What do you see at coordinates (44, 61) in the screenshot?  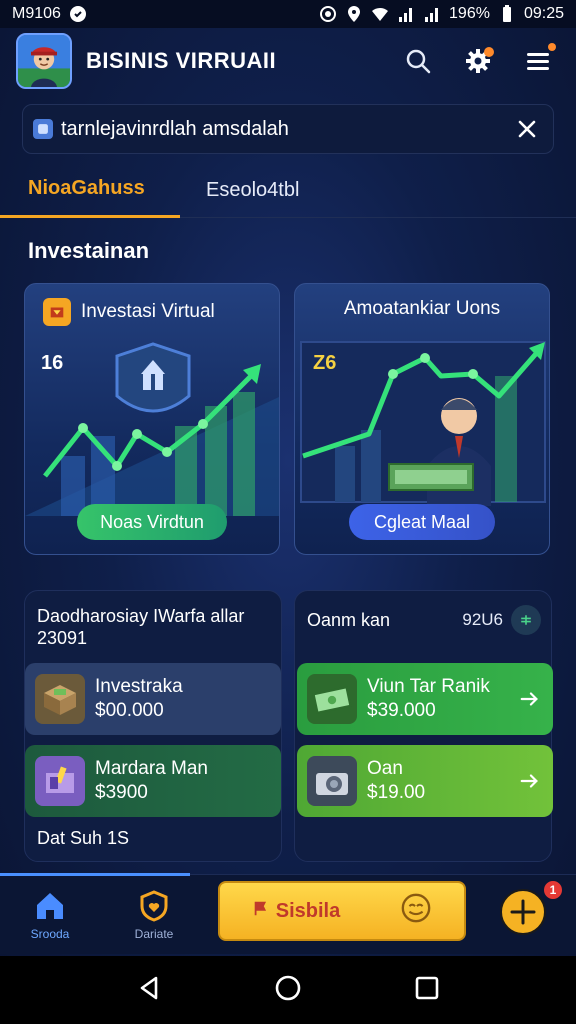 I see `avatar` at bounding box center [44, 61].